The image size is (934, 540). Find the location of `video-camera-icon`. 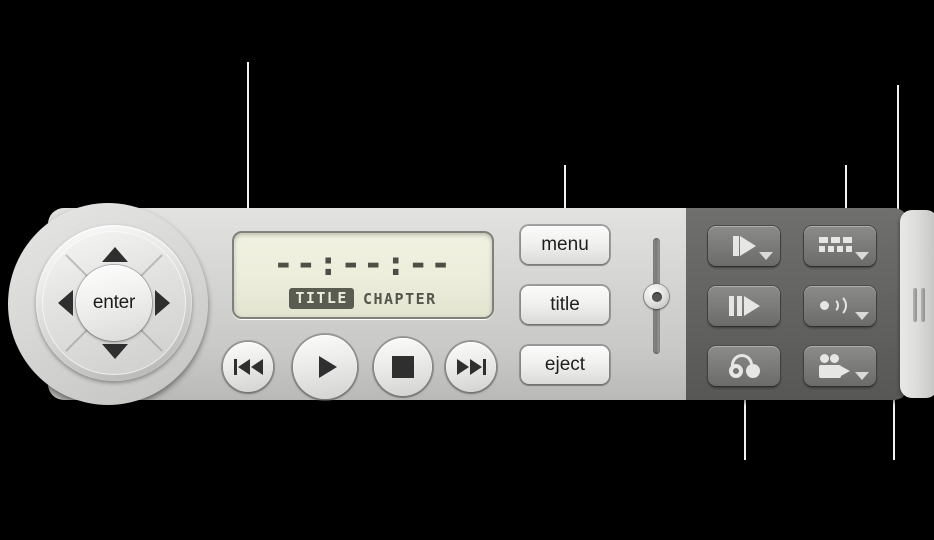

video-camera-icon is located at coordinates (835, 366).